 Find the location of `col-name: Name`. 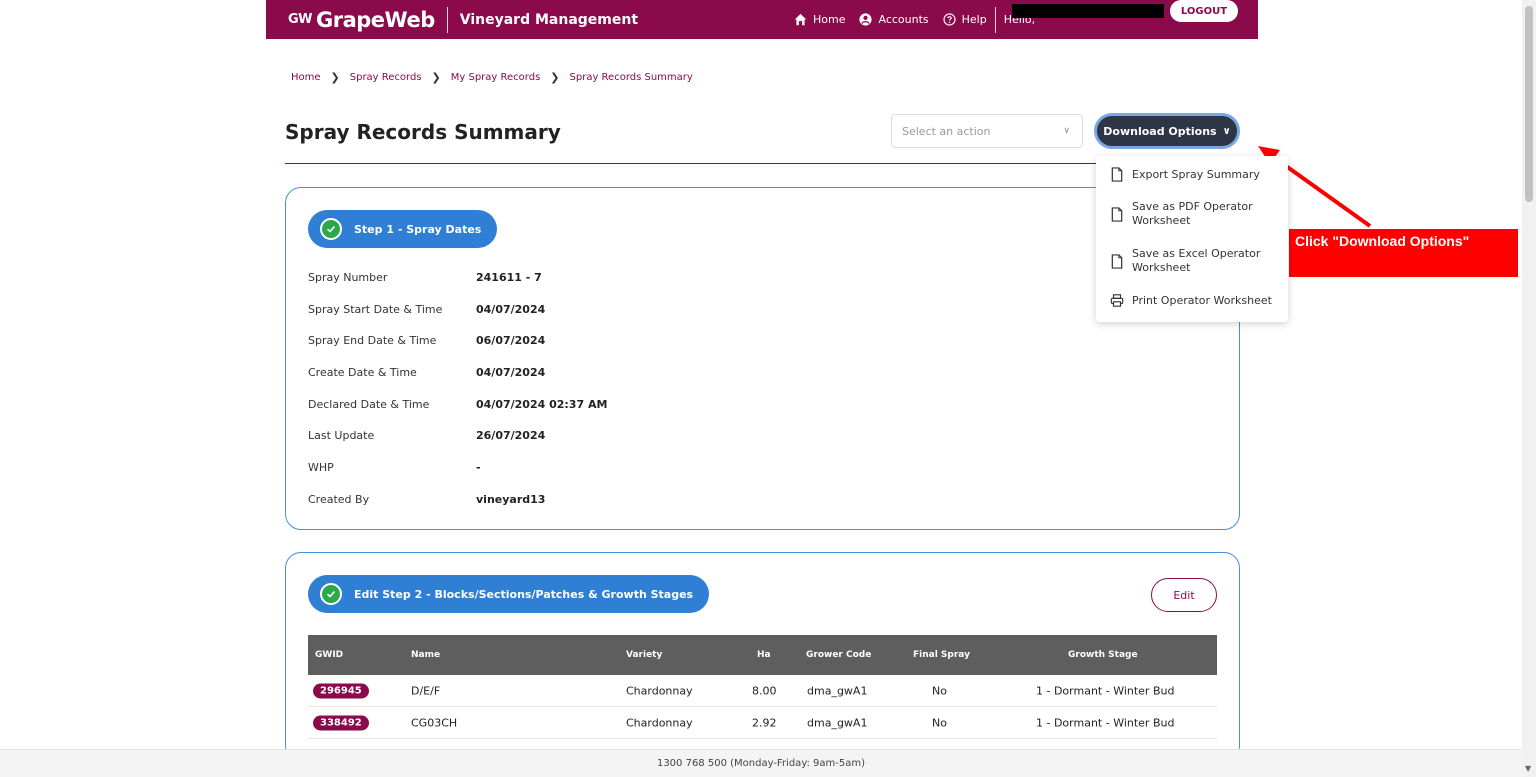

col-name: Name is located at coordinates (425, 655).